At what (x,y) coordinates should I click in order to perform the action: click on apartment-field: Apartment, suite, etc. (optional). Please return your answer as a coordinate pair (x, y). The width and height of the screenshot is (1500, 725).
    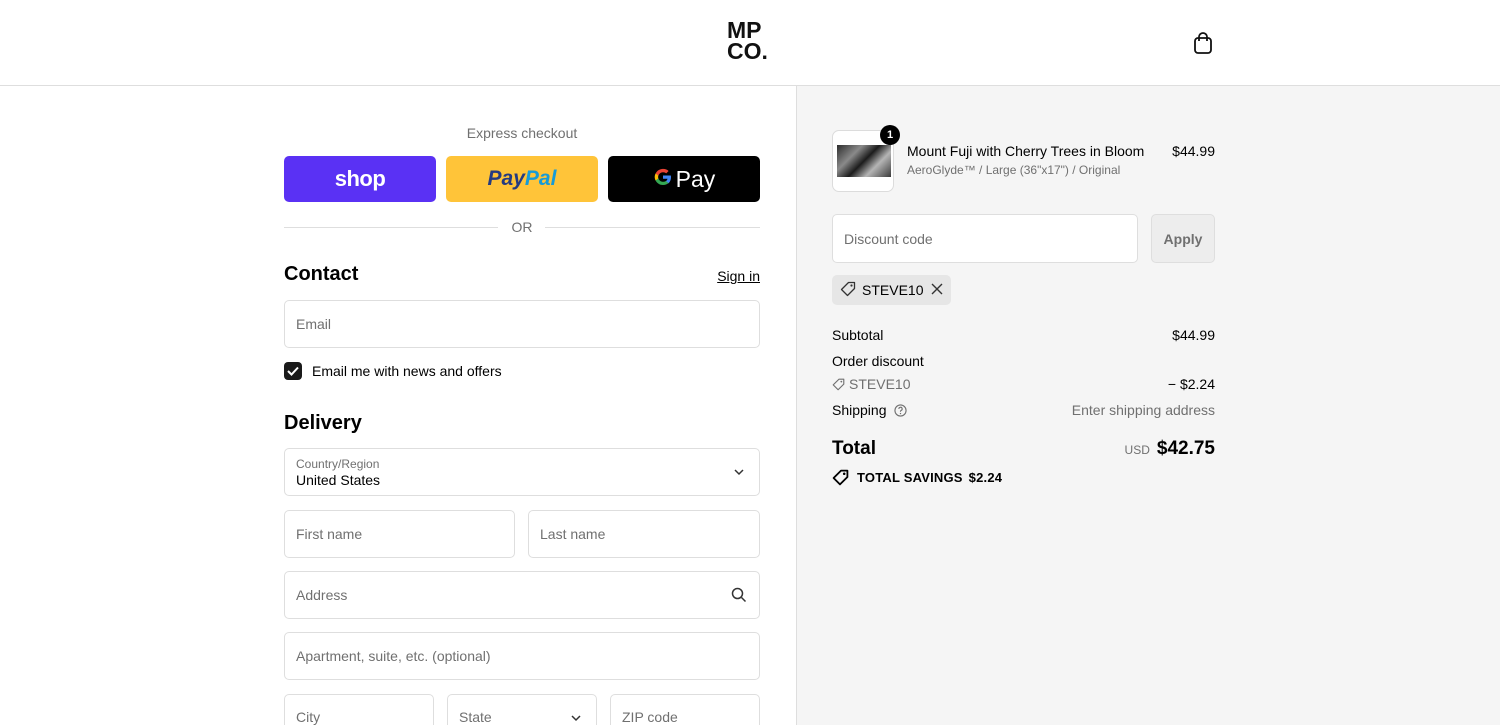
    Looking at the image, I should click on (522, 656).